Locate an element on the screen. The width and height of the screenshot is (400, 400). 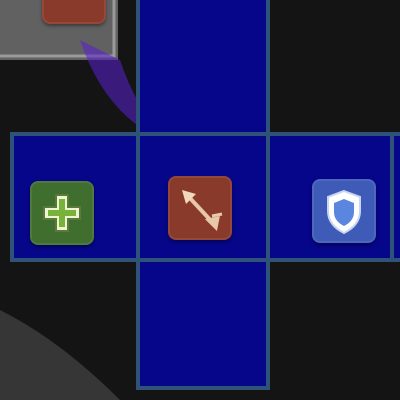
loot-badge is located at coordinates (74, 12).